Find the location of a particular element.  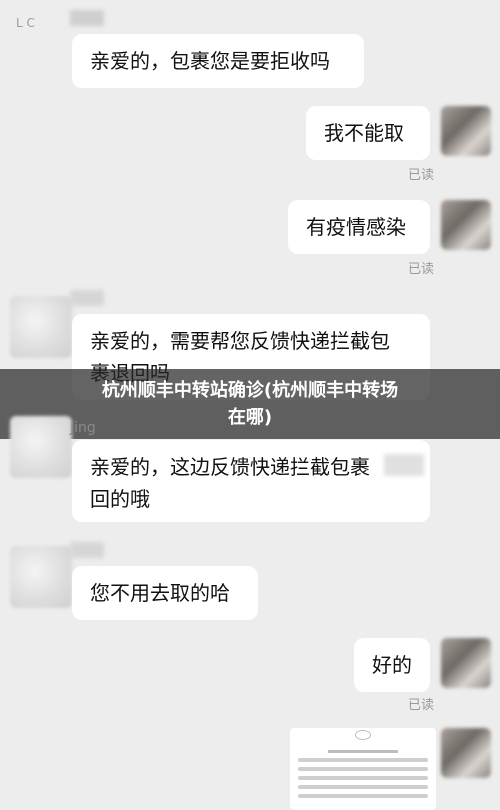

message-text: 您不用去取的哈 is located at coordinates (160, 593).